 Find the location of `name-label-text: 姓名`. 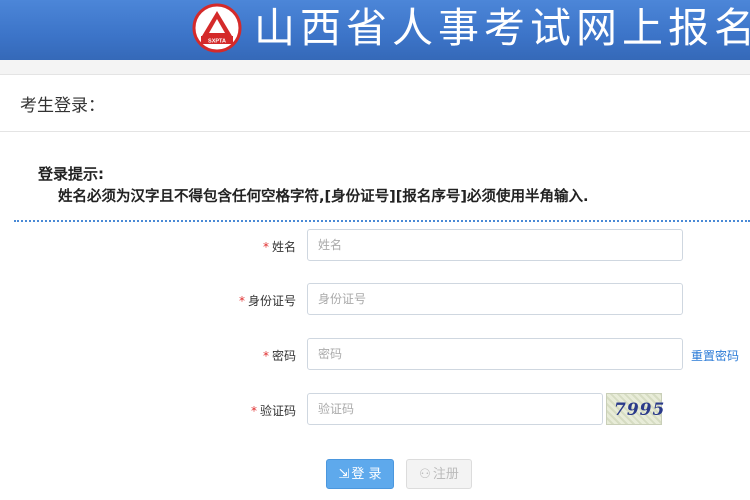

name-label-text: 姓名 is located at coordinates (283, 247).